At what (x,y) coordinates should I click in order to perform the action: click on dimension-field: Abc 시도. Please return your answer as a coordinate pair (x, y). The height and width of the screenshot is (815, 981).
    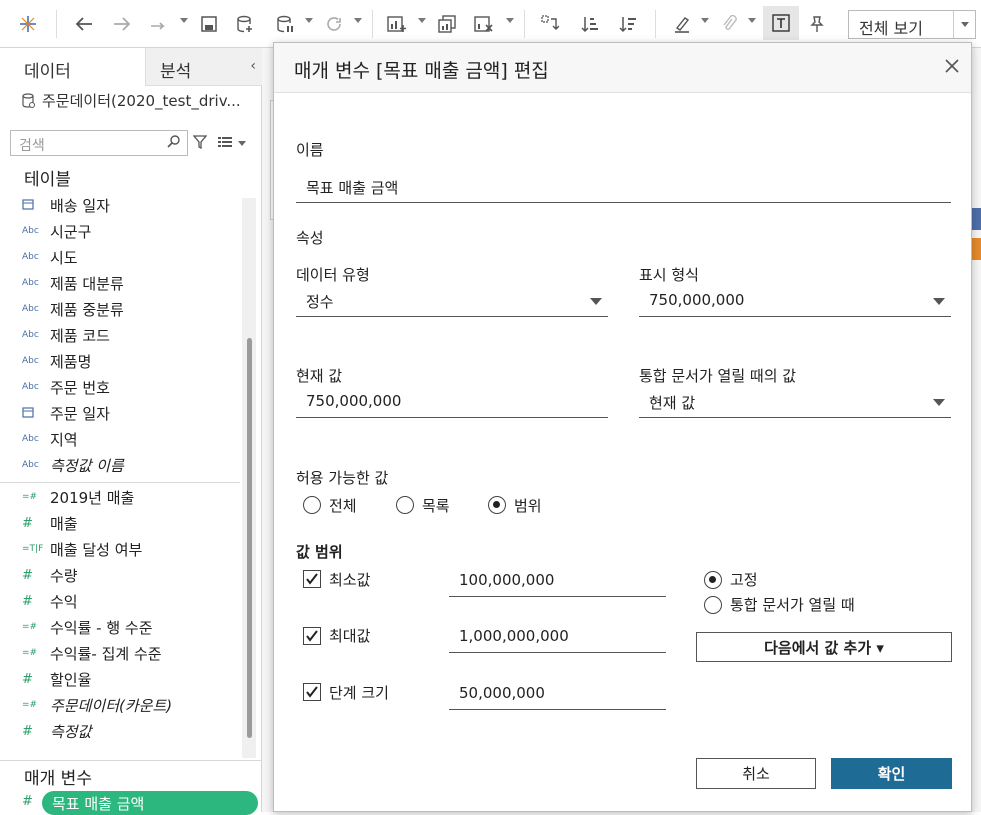
    Looking at the image, I should click on (131, 257).